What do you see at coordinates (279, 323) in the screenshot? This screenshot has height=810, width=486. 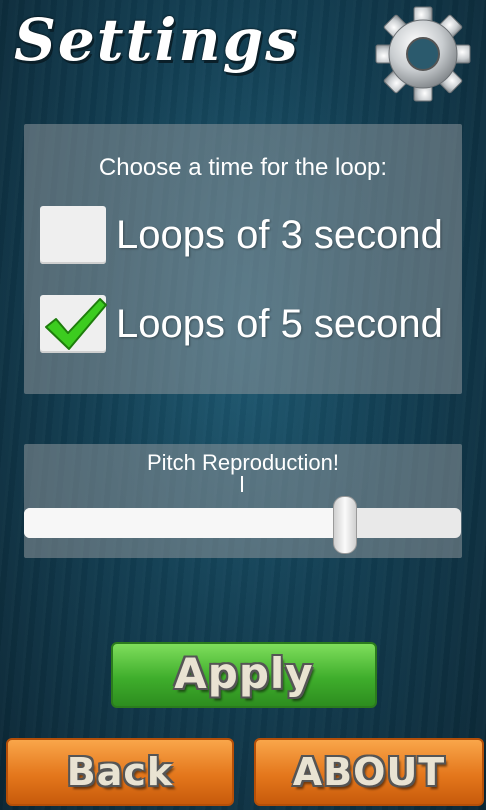 I see `option-loop-5-label: Loops of 5 second` at bounding box center [279, 323].